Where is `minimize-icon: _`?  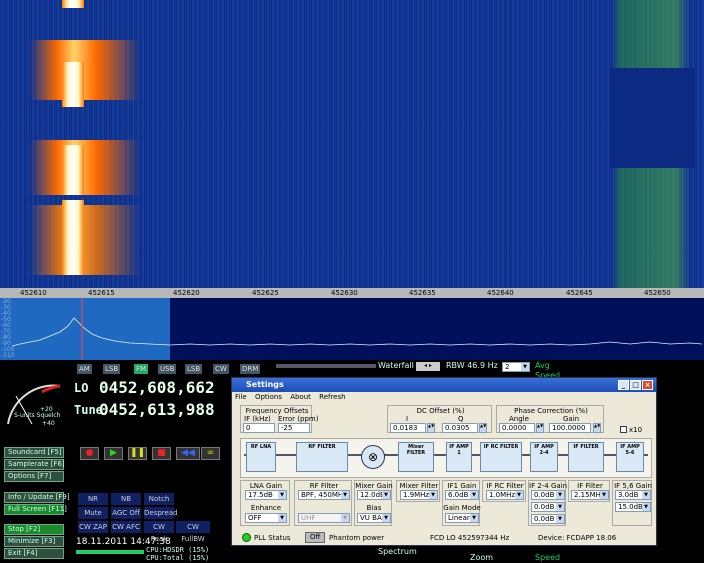
minimize-icon: _ is located at coordinates (623, 385).